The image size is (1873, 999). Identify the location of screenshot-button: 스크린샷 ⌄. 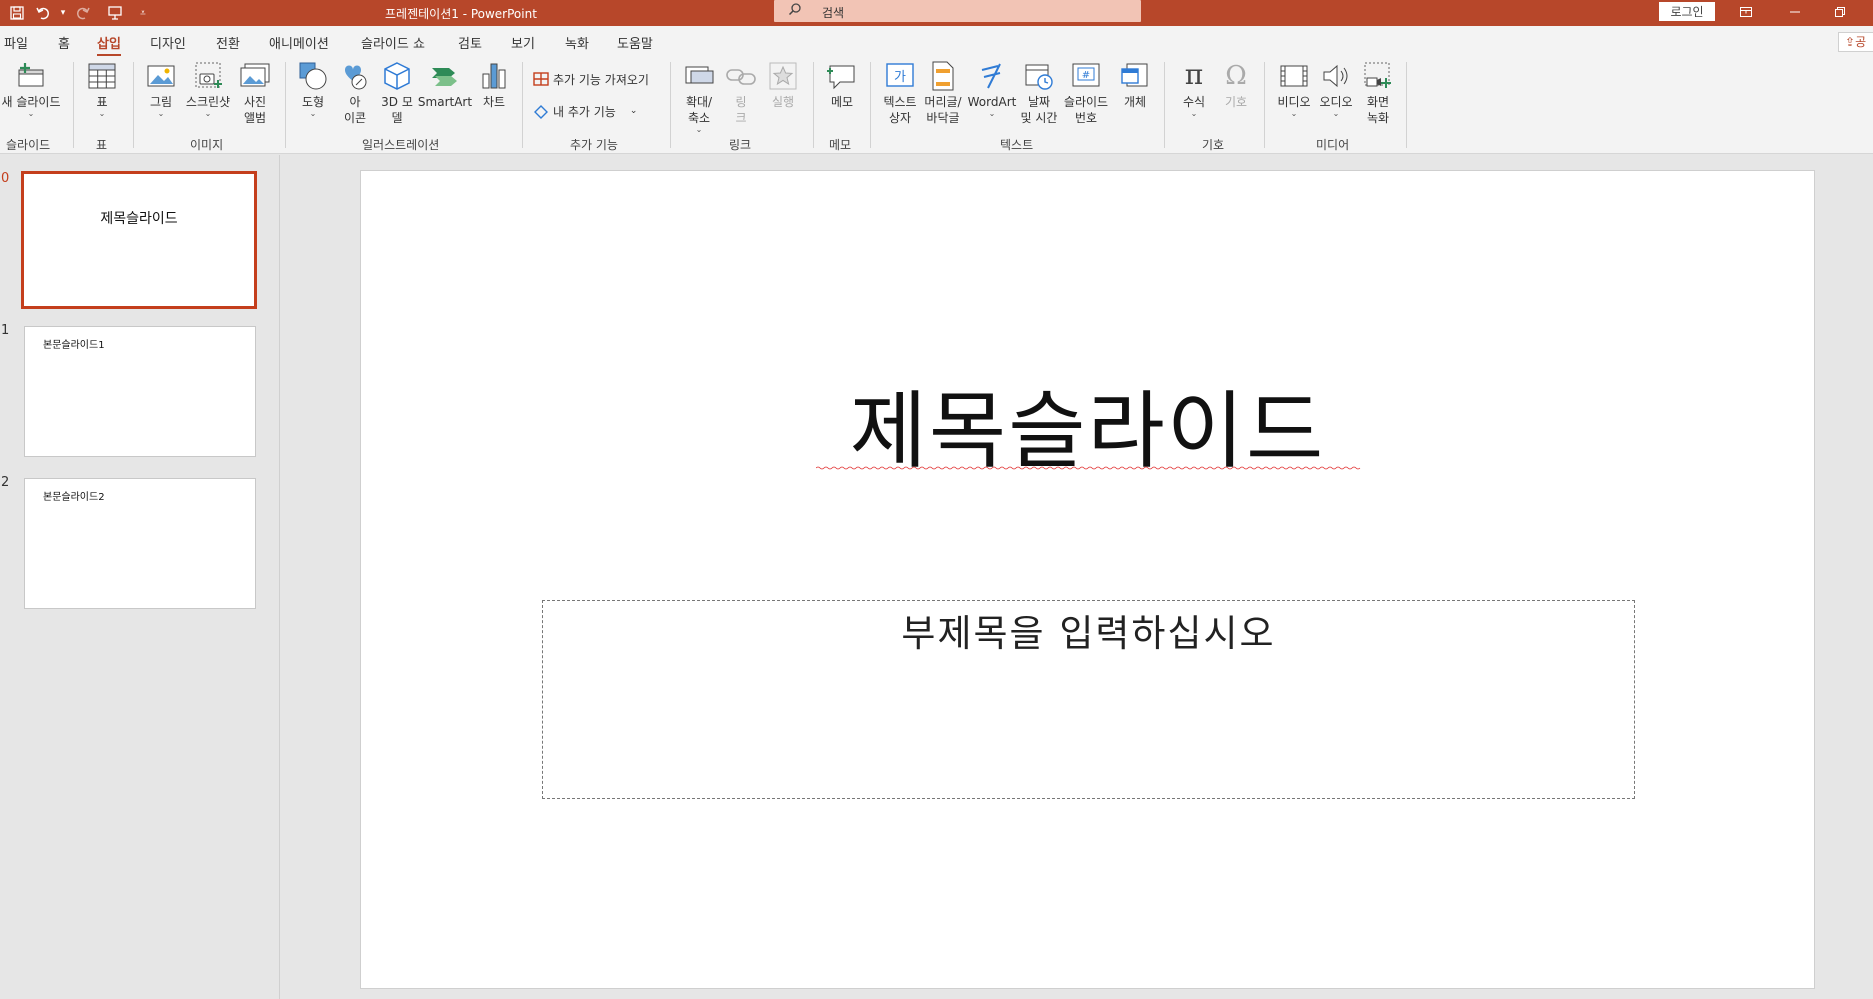
(208, 89).